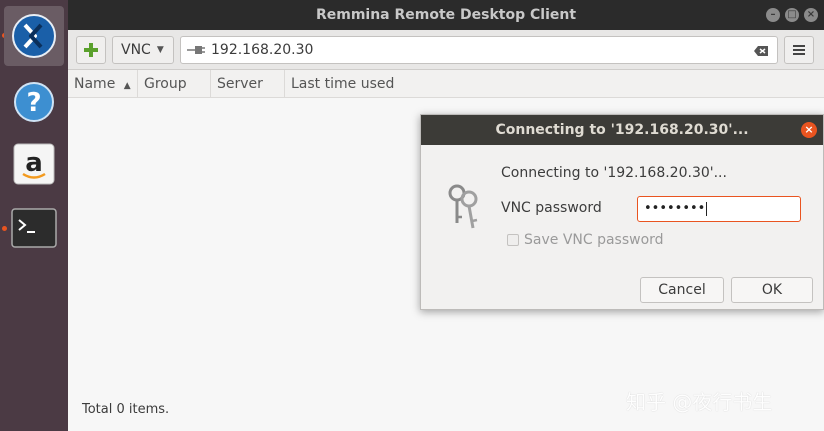 The width and height of the screenshot is (824, 431). Describe the element at coordinates (463, 206) in the screenshot. I see `keys-icon` at that location.